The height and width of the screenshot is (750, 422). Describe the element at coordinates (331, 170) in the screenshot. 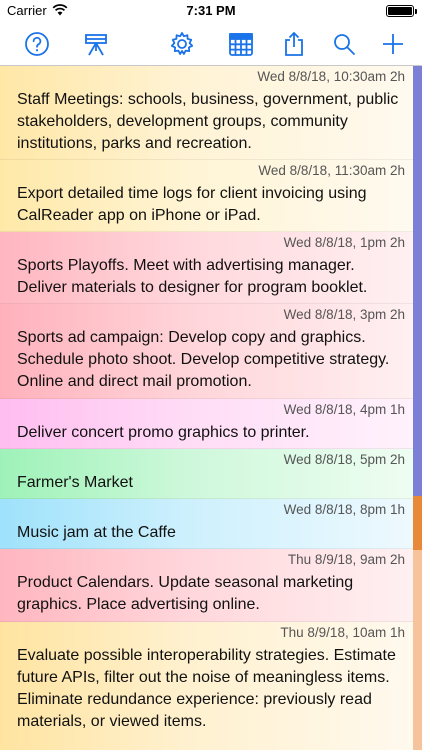

I see `event-datetime: Wed 8/8/18, 11:30am 2h` at that location.